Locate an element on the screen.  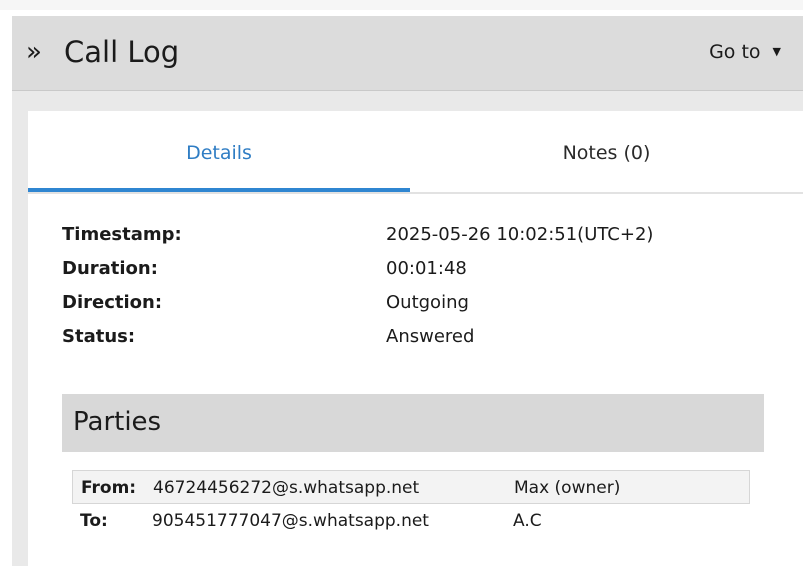
tab-notes-label: Notes (0) is located at coordinates (606, 153).